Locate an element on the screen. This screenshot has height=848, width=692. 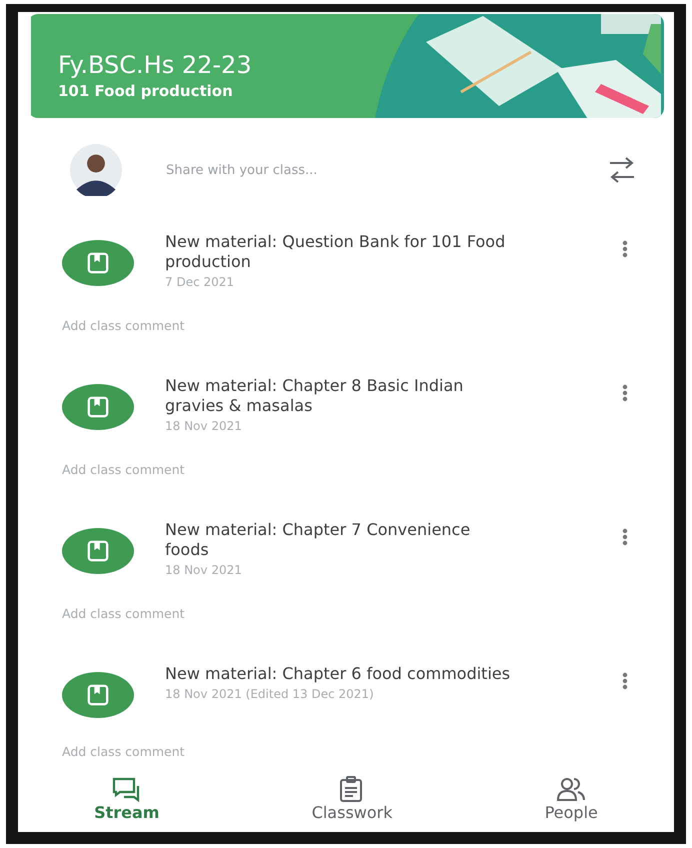
class-title: Fy.BSC.Hs 22-23 is located at coordinates (155, 65).